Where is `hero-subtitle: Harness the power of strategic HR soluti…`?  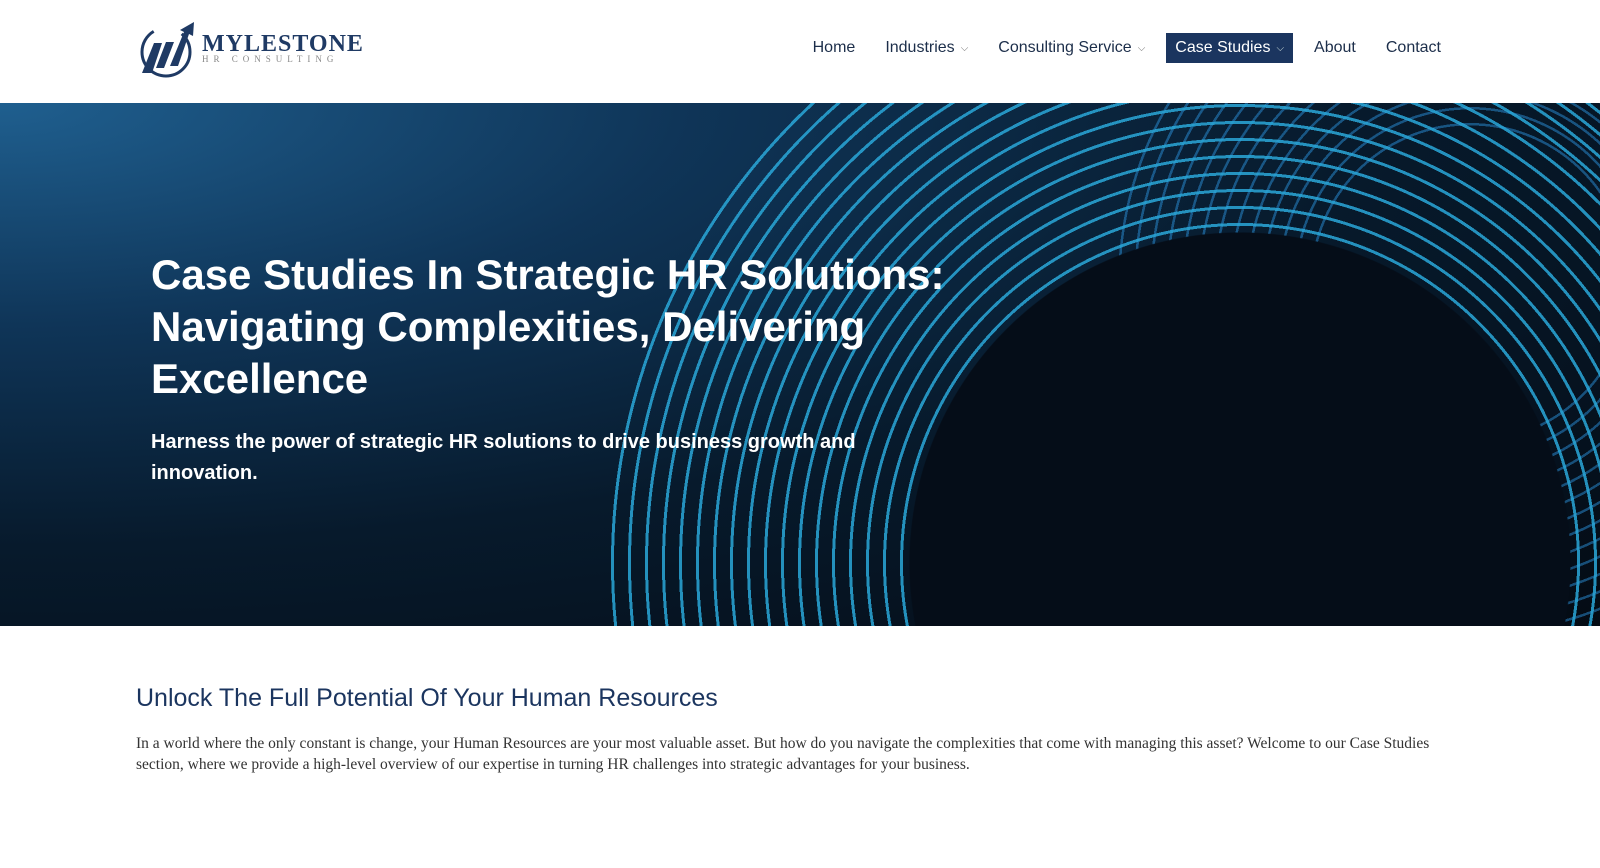 hero-subtitle: Harness the power of strategic HR soluti… is located at coordinates (503, 457).